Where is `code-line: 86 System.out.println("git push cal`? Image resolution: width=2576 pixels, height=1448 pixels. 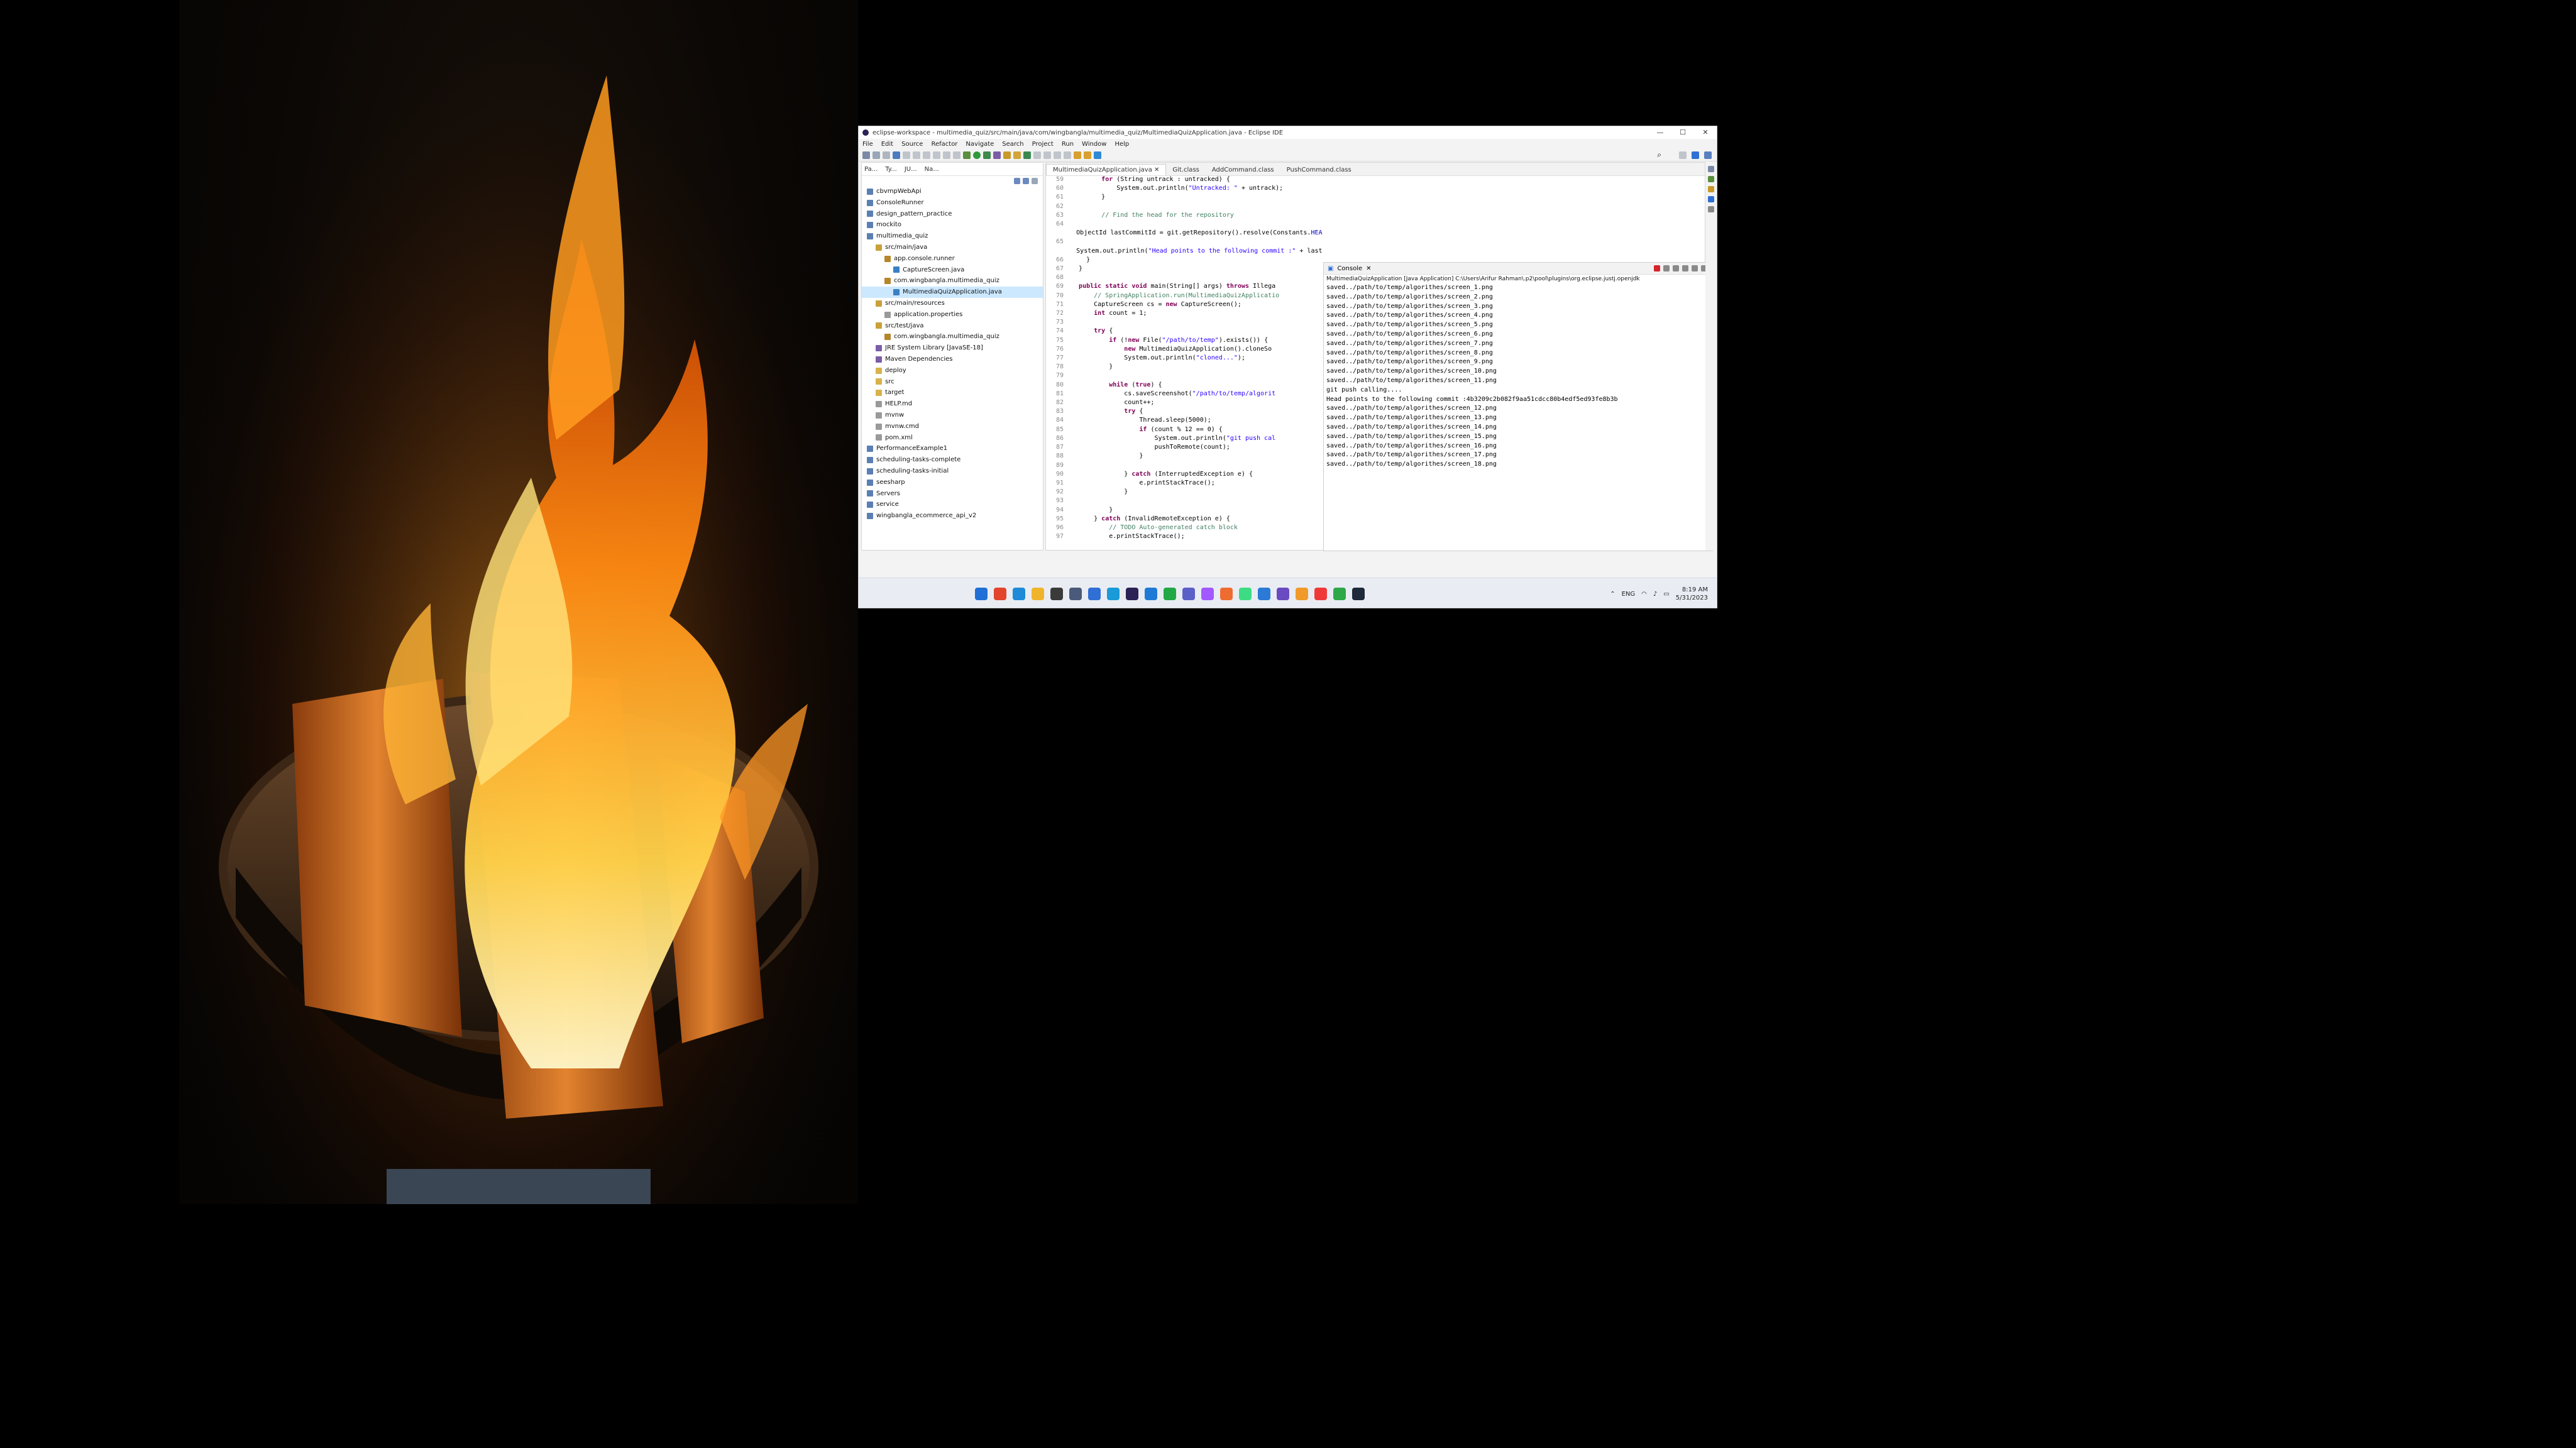
code-line: 86 System.out.println("git push cal is located at coordinates (1185, 438).